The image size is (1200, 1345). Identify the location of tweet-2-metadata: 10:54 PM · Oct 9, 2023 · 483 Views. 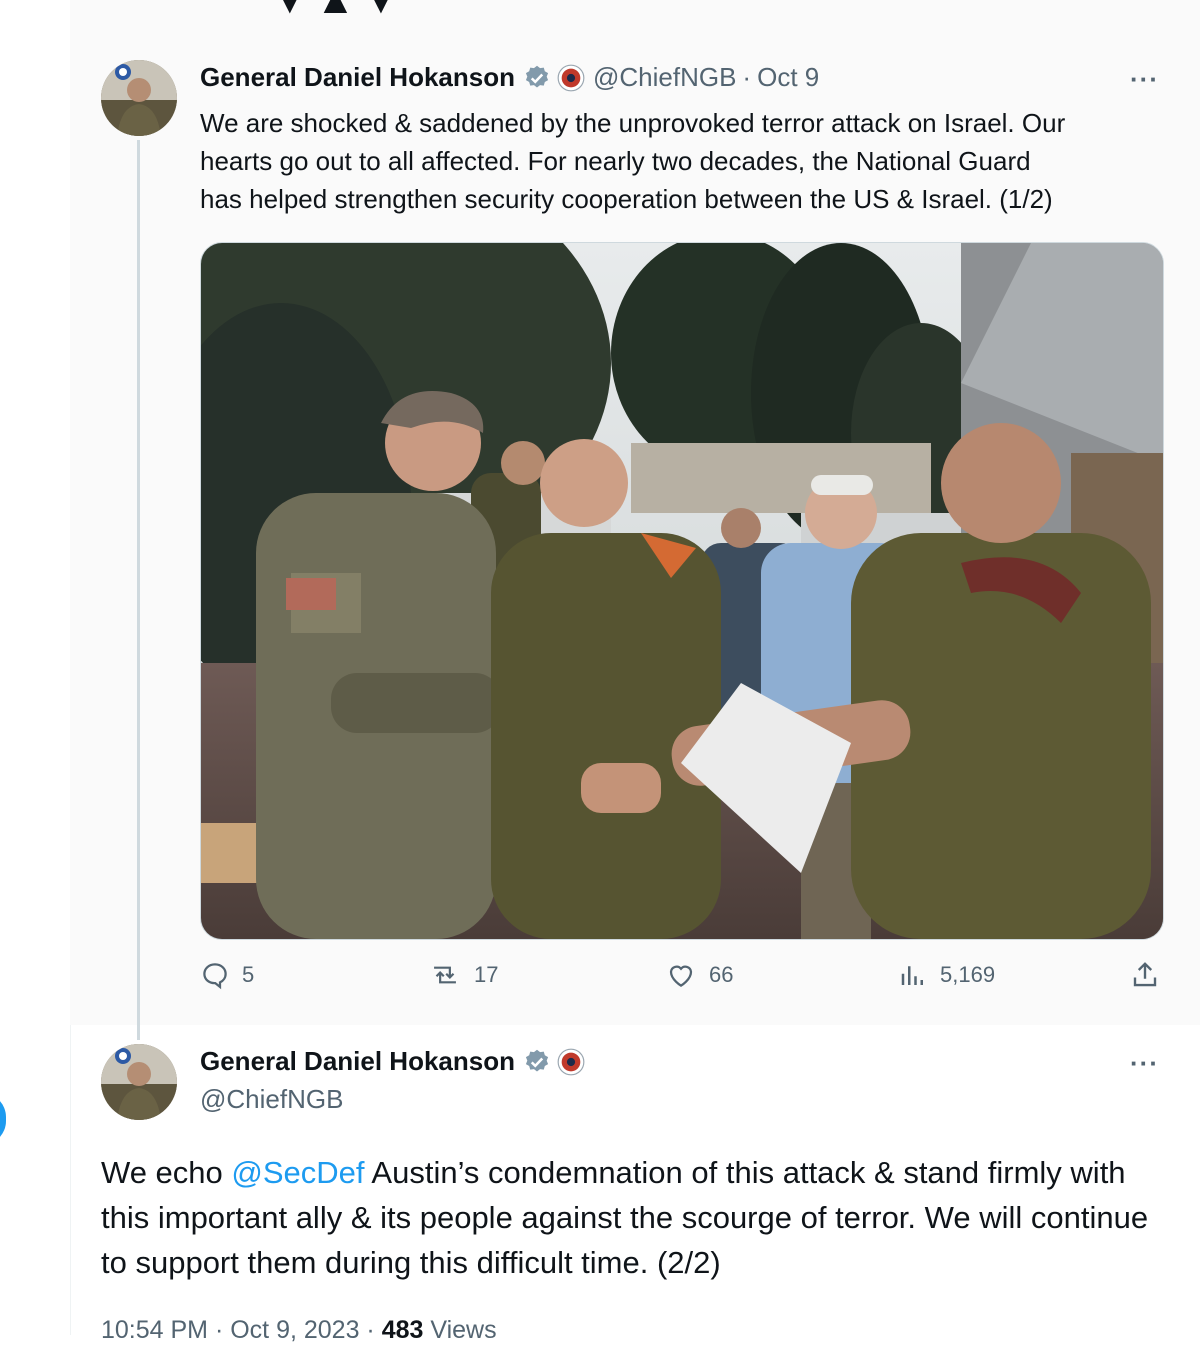
(299, 1330).